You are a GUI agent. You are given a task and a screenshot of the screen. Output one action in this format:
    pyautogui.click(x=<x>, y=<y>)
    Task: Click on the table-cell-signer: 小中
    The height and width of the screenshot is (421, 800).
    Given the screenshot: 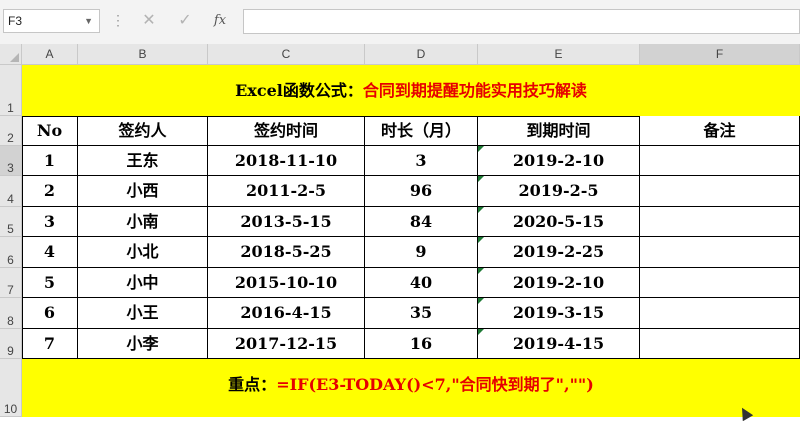 What is the action you would take?
    pyautogui.click(x=143, y=283)
    